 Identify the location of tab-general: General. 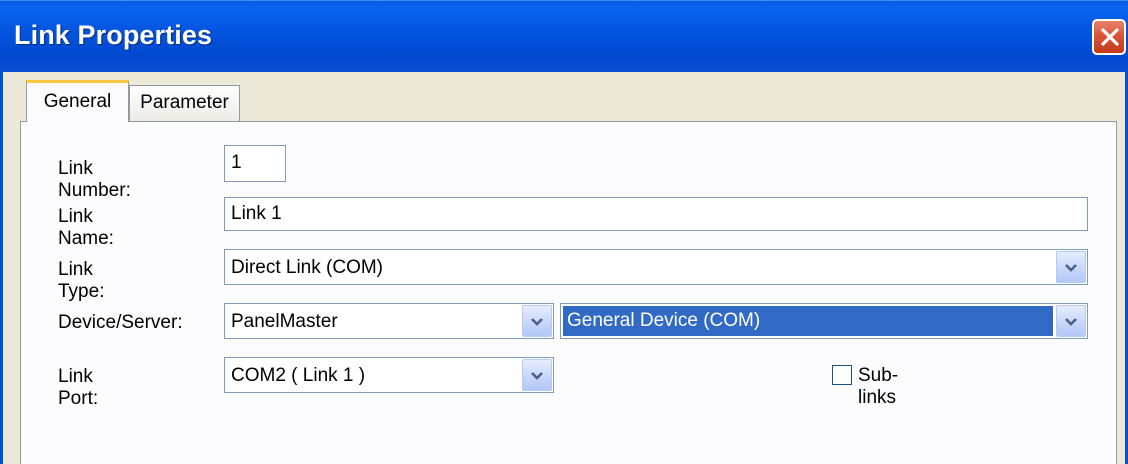
(77, 101).